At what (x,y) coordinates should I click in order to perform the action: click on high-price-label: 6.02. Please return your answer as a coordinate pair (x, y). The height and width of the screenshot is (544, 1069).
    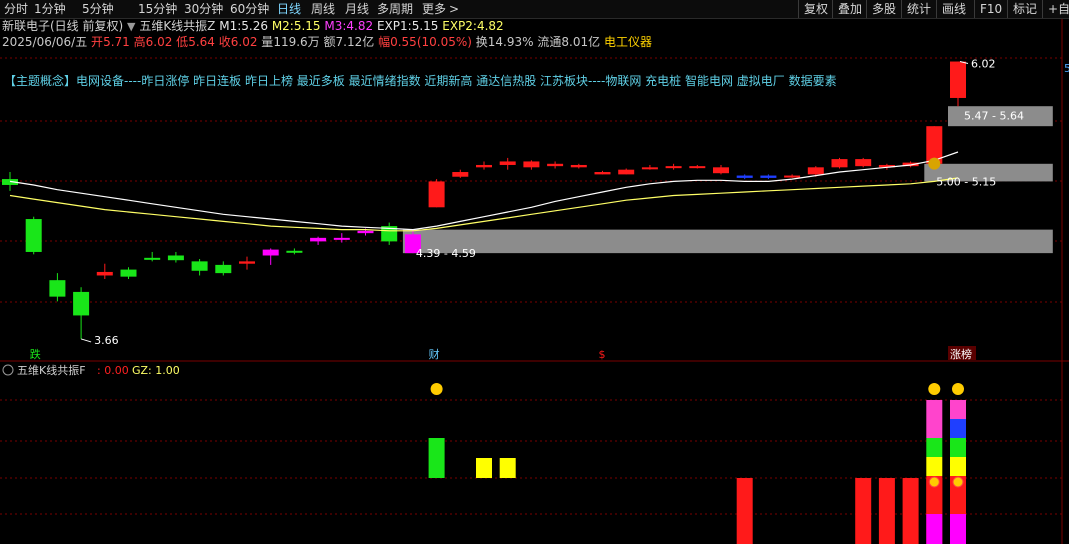
    Looking at the image, I should click on (983, 64).